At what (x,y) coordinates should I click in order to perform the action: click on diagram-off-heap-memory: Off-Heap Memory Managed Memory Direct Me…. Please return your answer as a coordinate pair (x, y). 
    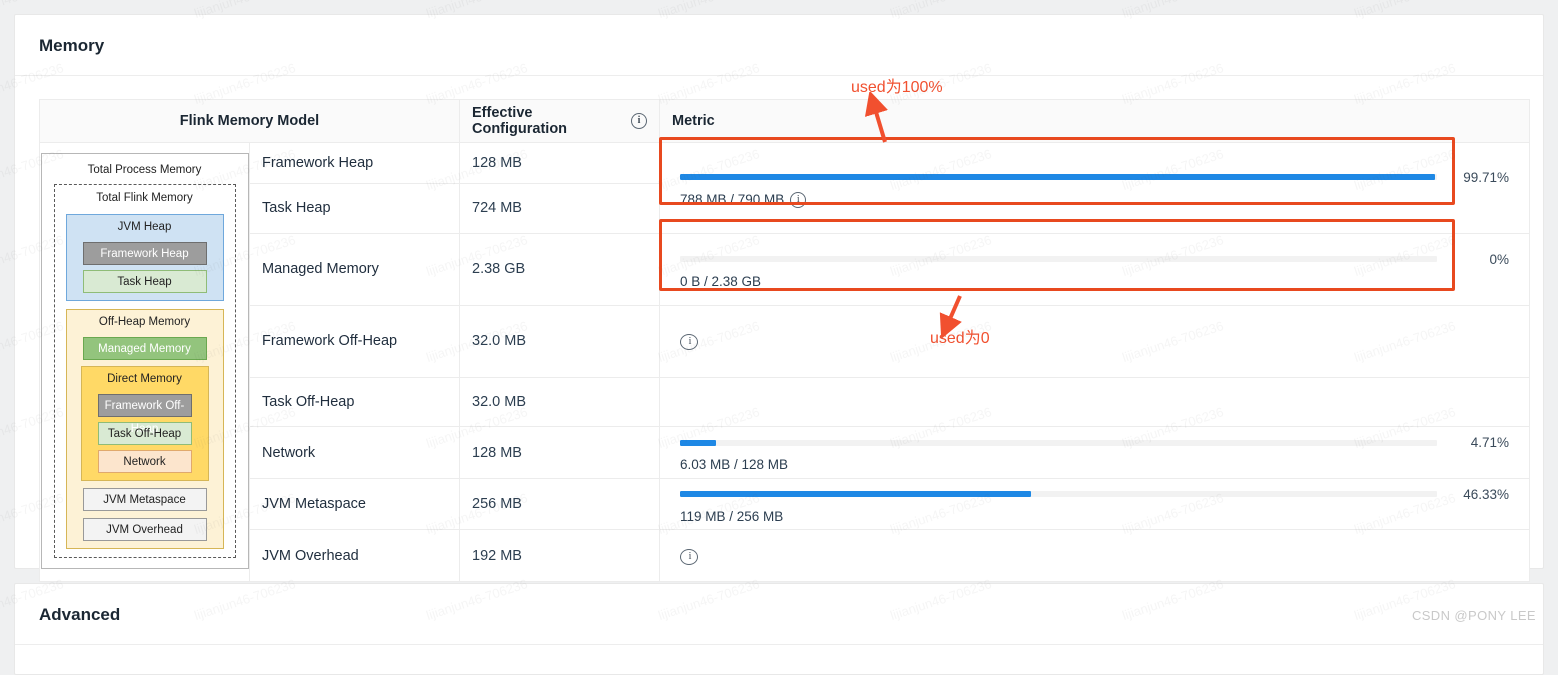
    Looking at the image, I should click on (144, 429).